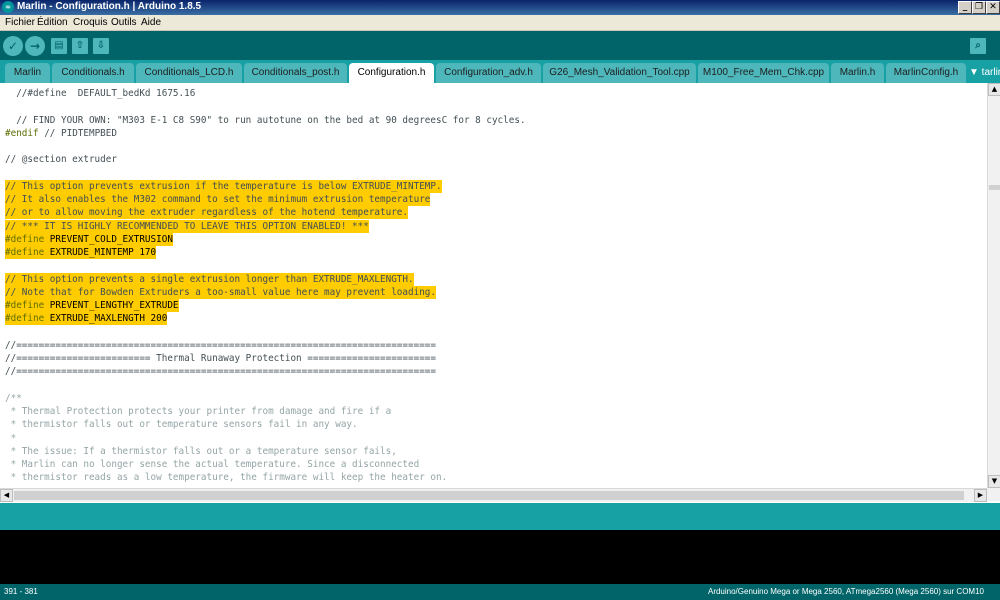  Describe the element at coordinates (59, 46) in the screenshot. I see `new-sketch-button: ▤` at that location.